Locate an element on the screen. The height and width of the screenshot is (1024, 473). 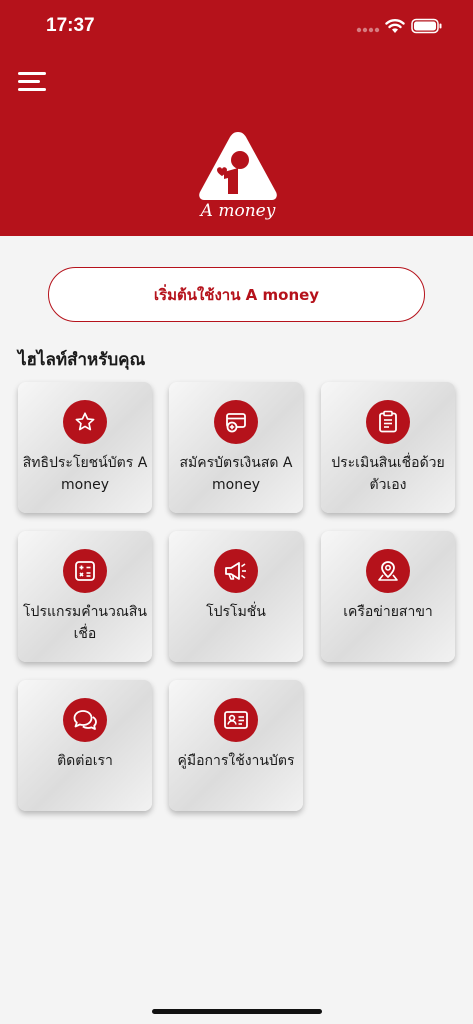
tile-apply-cash-card: สมัครบัตรเงินสด A money is located at coordinates (236, 447).